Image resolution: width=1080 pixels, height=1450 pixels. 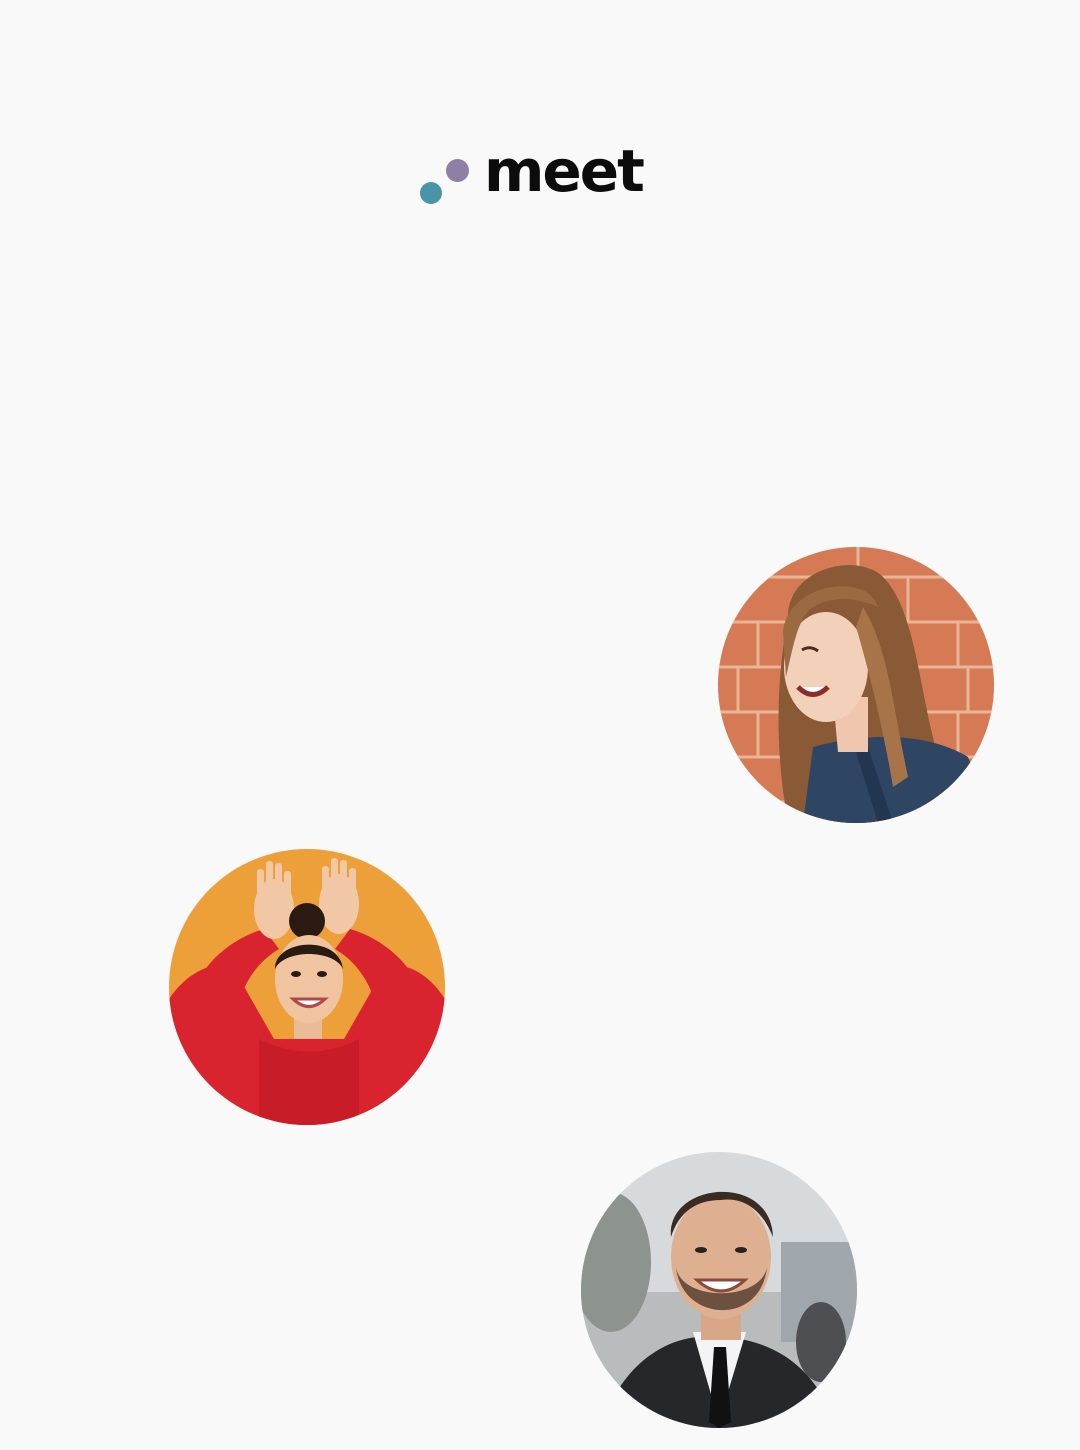 What do you see at coordinates (431, 193) in the screenshot?
I see `logo-dot-teal-icon` at bounding box center [431, 193].